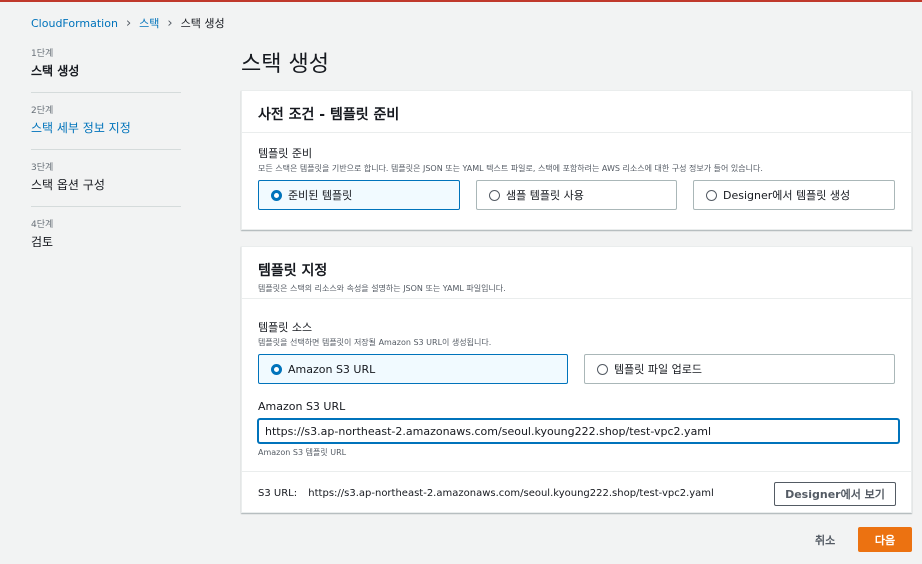  What do you see at coordinates (55, 71) in the screenshot?
I see `step-label: 스택 생성` at bounding box center [55, 71].